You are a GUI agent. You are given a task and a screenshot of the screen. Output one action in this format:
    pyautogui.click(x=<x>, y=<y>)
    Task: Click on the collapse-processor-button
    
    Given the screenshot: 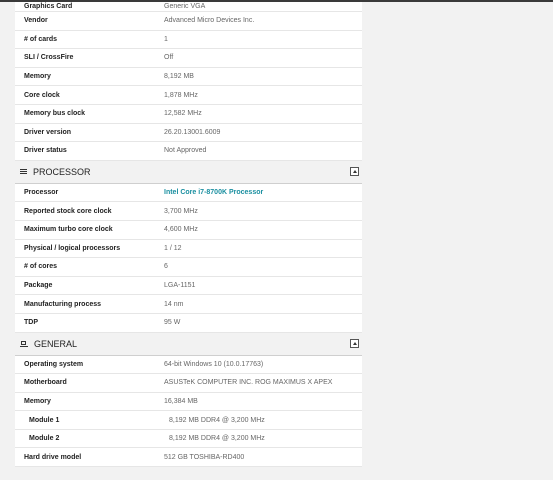 What is the action you would take?
    pyautogui.click(x=354, y=172)
    